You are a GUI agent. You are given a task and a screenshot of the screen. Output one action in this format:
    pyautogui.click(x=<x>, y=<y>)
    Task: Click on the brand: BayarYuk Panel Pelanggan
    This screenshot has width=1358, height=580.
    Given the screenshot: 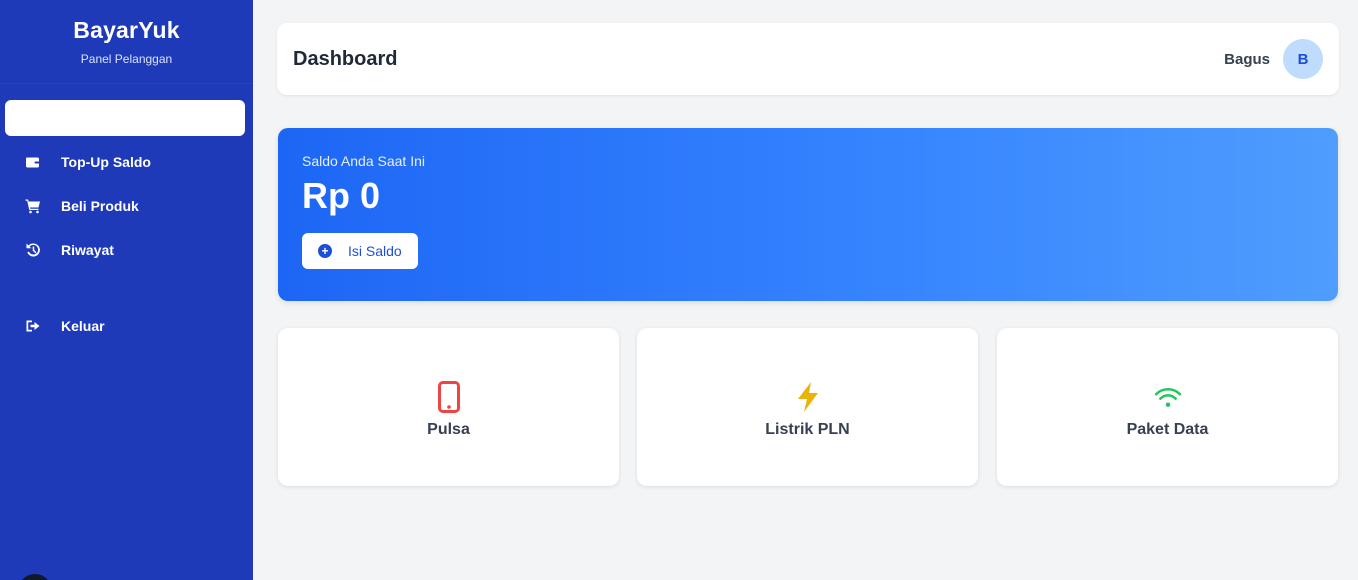 What is the action you would take?
    pyautogui.click(x=126, y=42)
    